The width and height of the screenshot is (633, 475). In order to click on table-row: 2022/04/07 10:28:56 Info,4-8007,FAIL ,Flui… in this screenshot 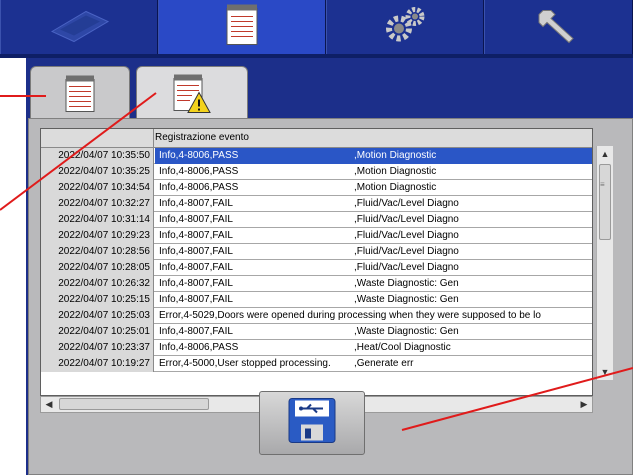, I will do `click(316, 252)`.